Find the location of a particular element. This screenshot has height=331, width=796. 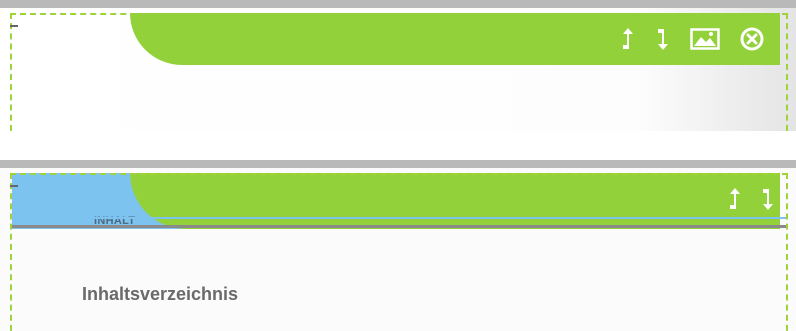

close-icon is located at coordinates (752, 39).